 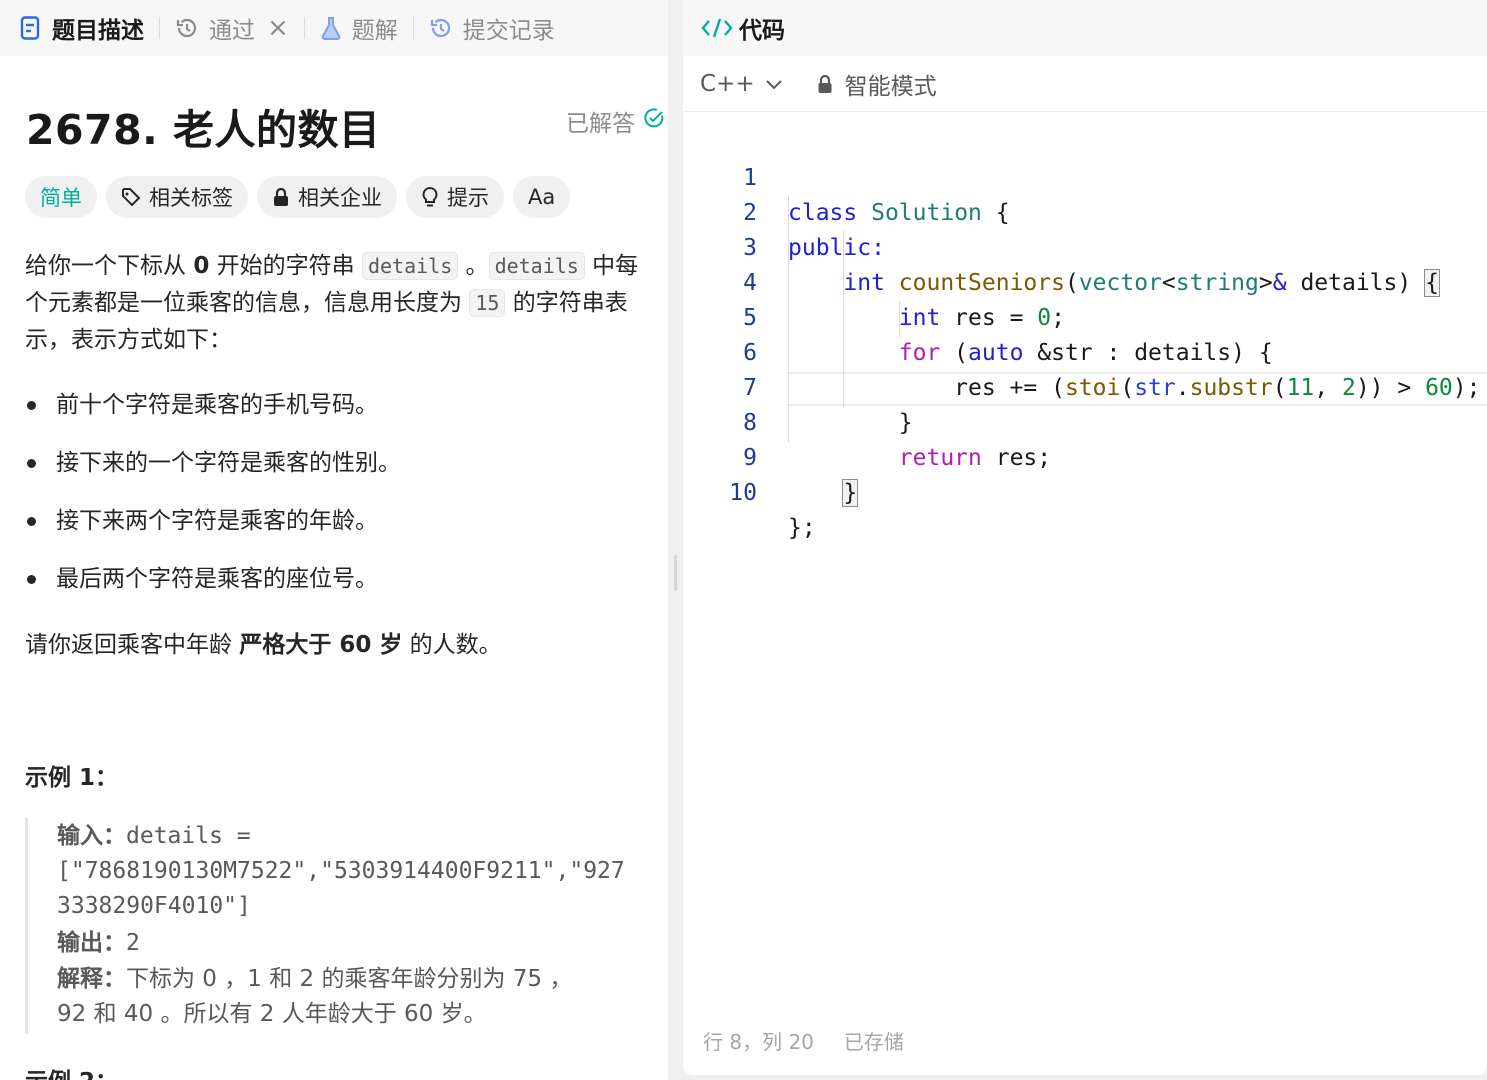 What do you see at coordinates (327, 197) in the screenshot?
I see `related-companies-button: 相关企业` at bounding box center [327, 197].